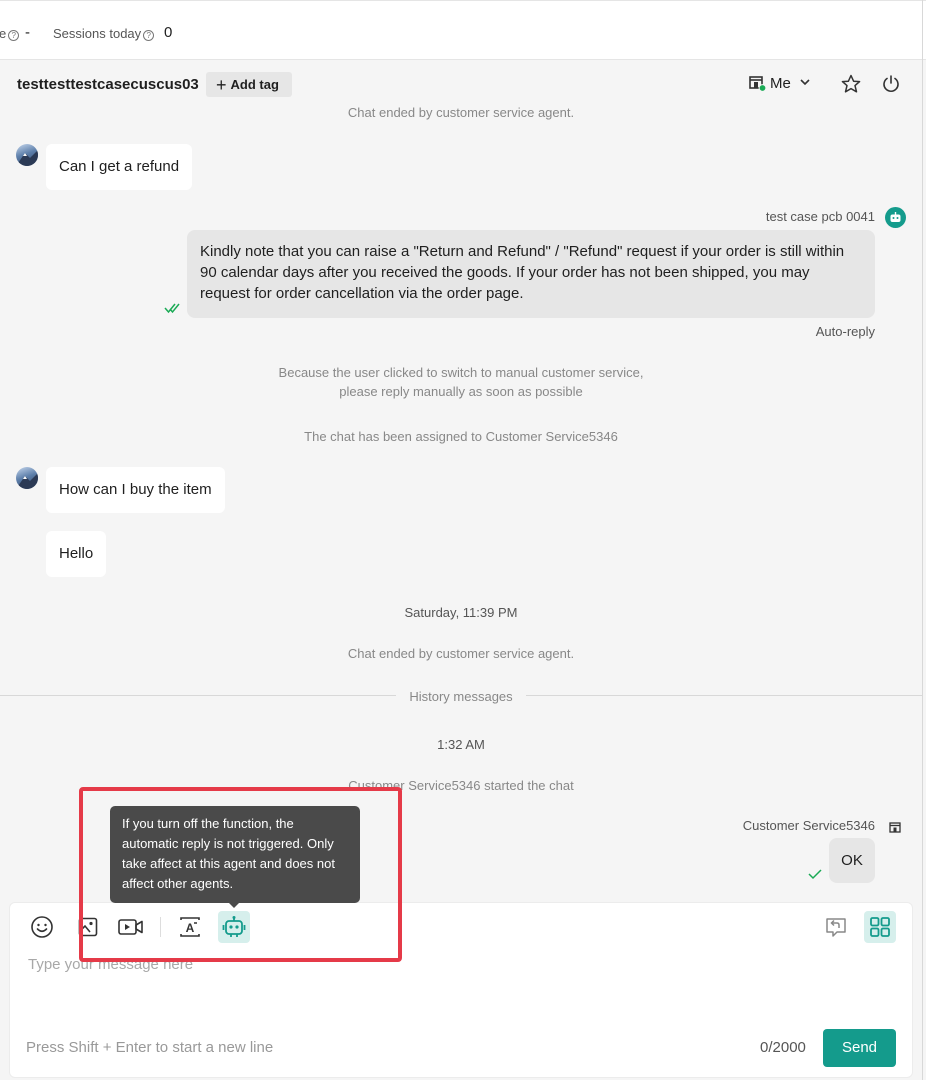  Describe the element at coordinates (108, 84) in the screenshot. I see `customer-name: testtesttestcasecuscus03` at that location.